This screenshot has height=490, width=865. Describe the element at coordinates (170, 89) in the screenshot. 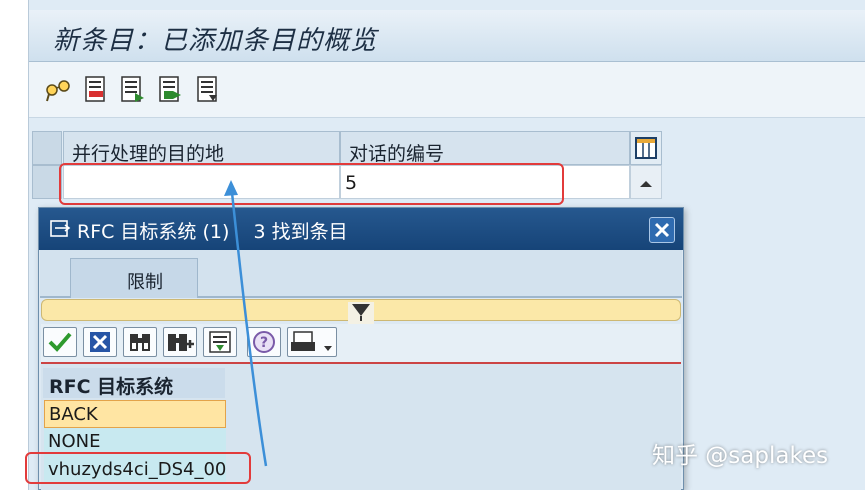

I see `list-copy-icon` at that location.